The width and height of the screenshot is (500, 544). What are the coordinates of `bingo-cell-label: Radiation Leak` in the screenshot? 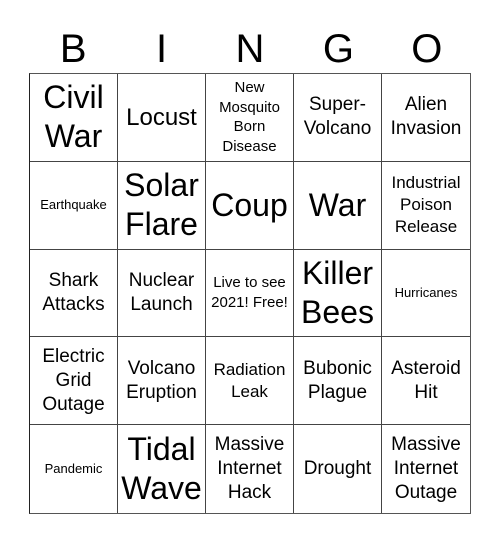 It's located at (249, 380).